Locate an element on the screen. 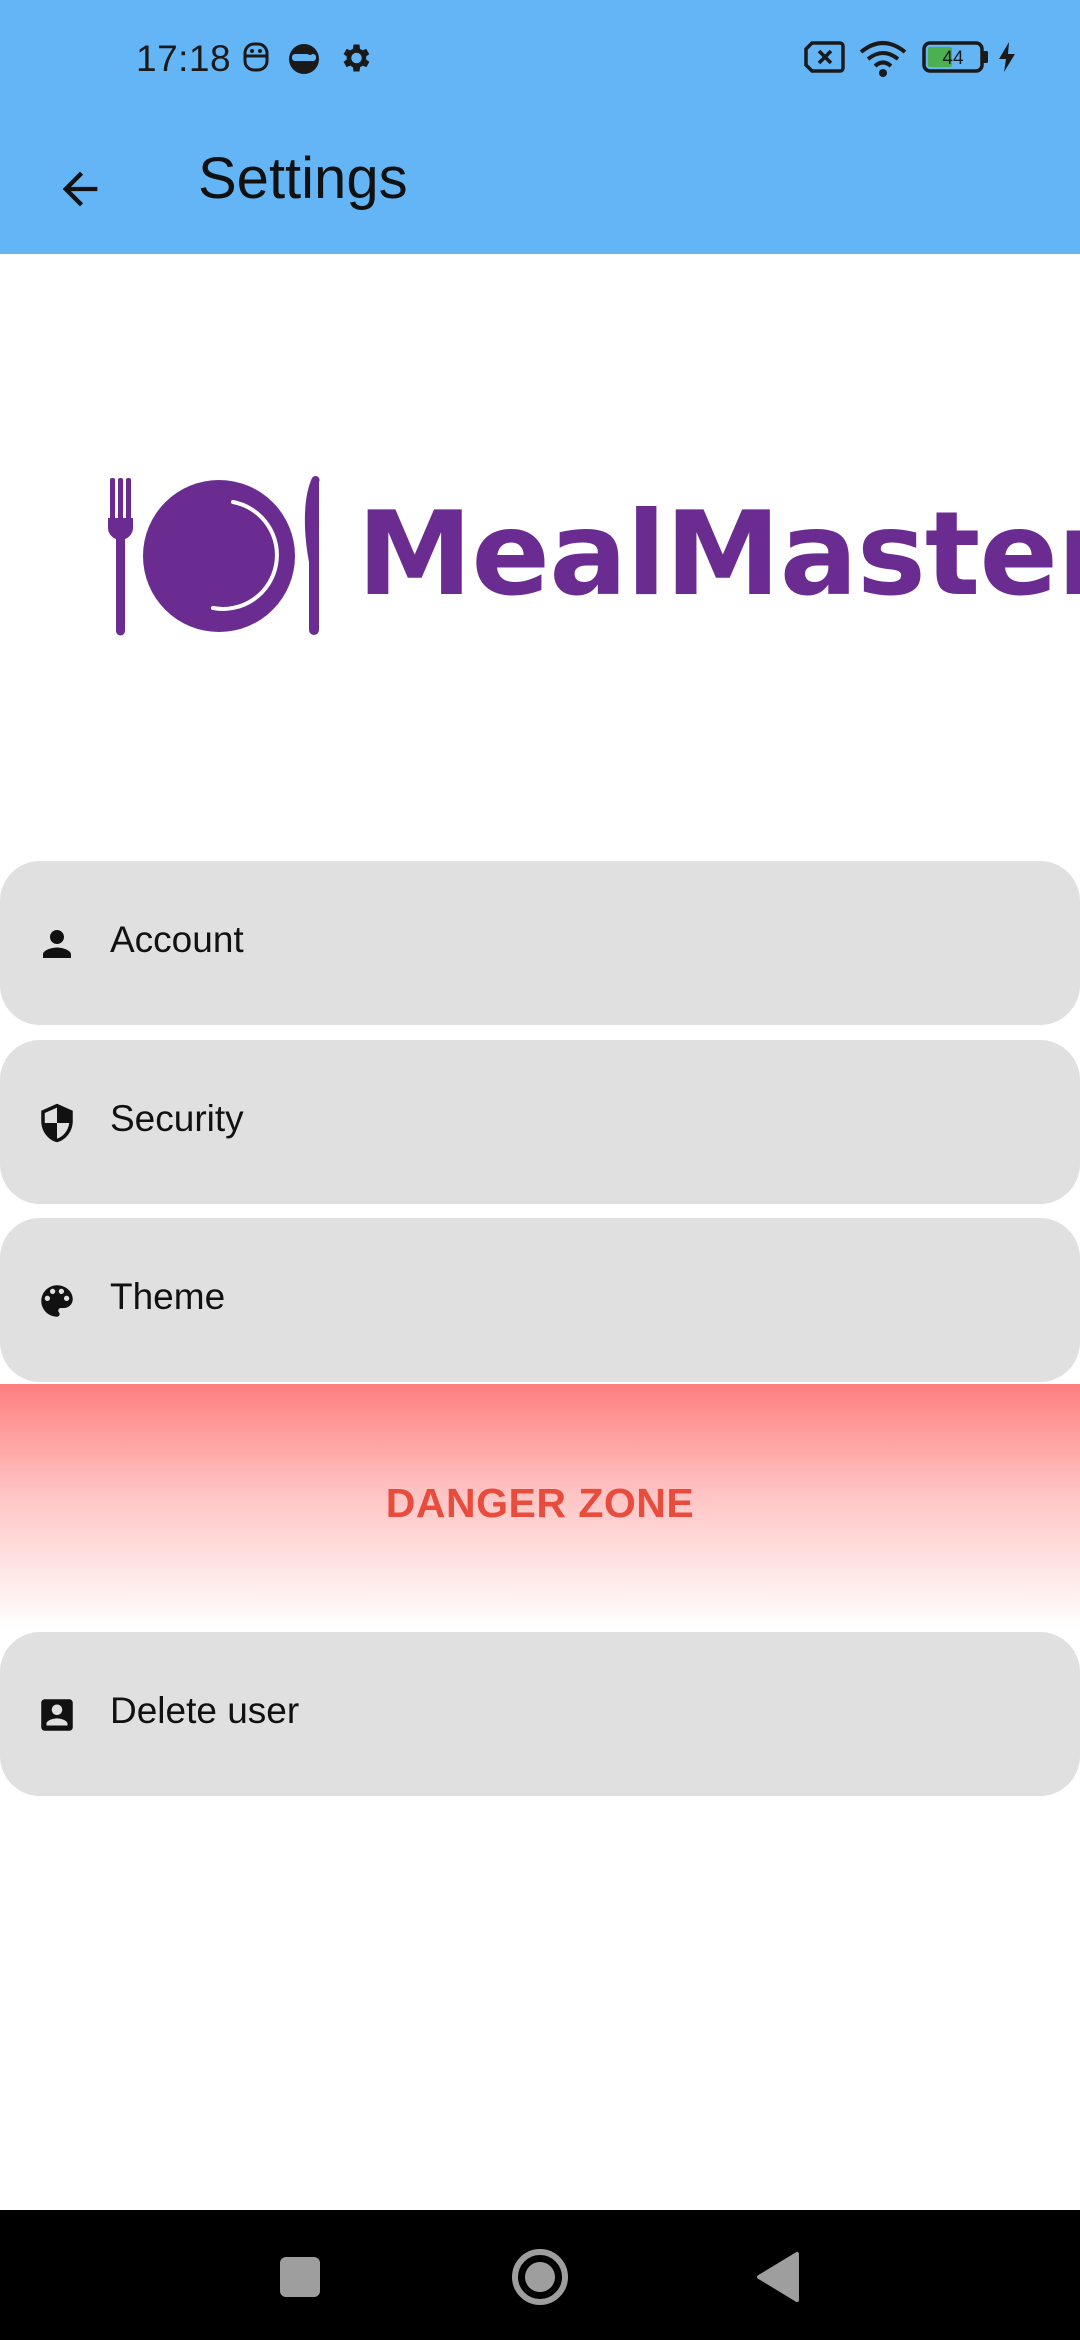 This screenshot has width=1080, height=2340. brand-name: MealMaster is located at coordinates (718, 554).